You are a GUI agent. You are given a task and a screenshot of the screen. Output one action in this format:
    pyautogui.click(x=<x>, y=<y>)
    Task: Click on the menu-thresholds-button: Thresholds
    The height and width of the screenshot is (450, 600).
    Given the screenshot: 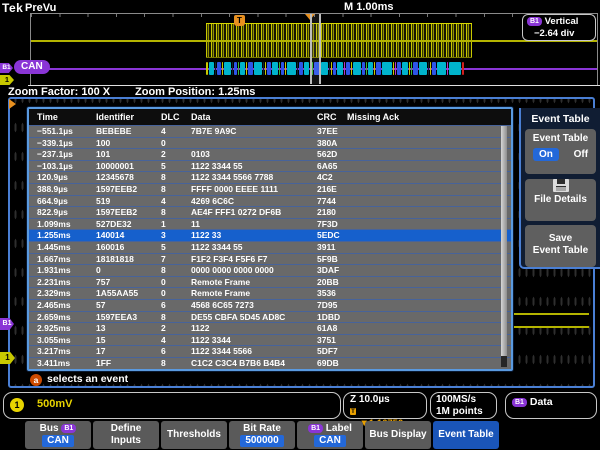 What is the action you would take?
    pyautogui.click(x=194, y=435)
    